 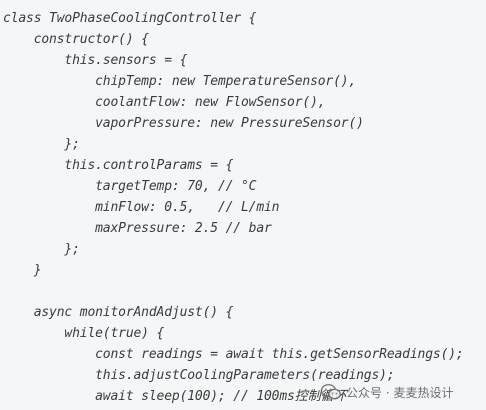 What do you see at coordinates (118, 312) in the screenshot?
I see `code-line: async monitorAndAdjust() {` at bounding box center [118, 312].